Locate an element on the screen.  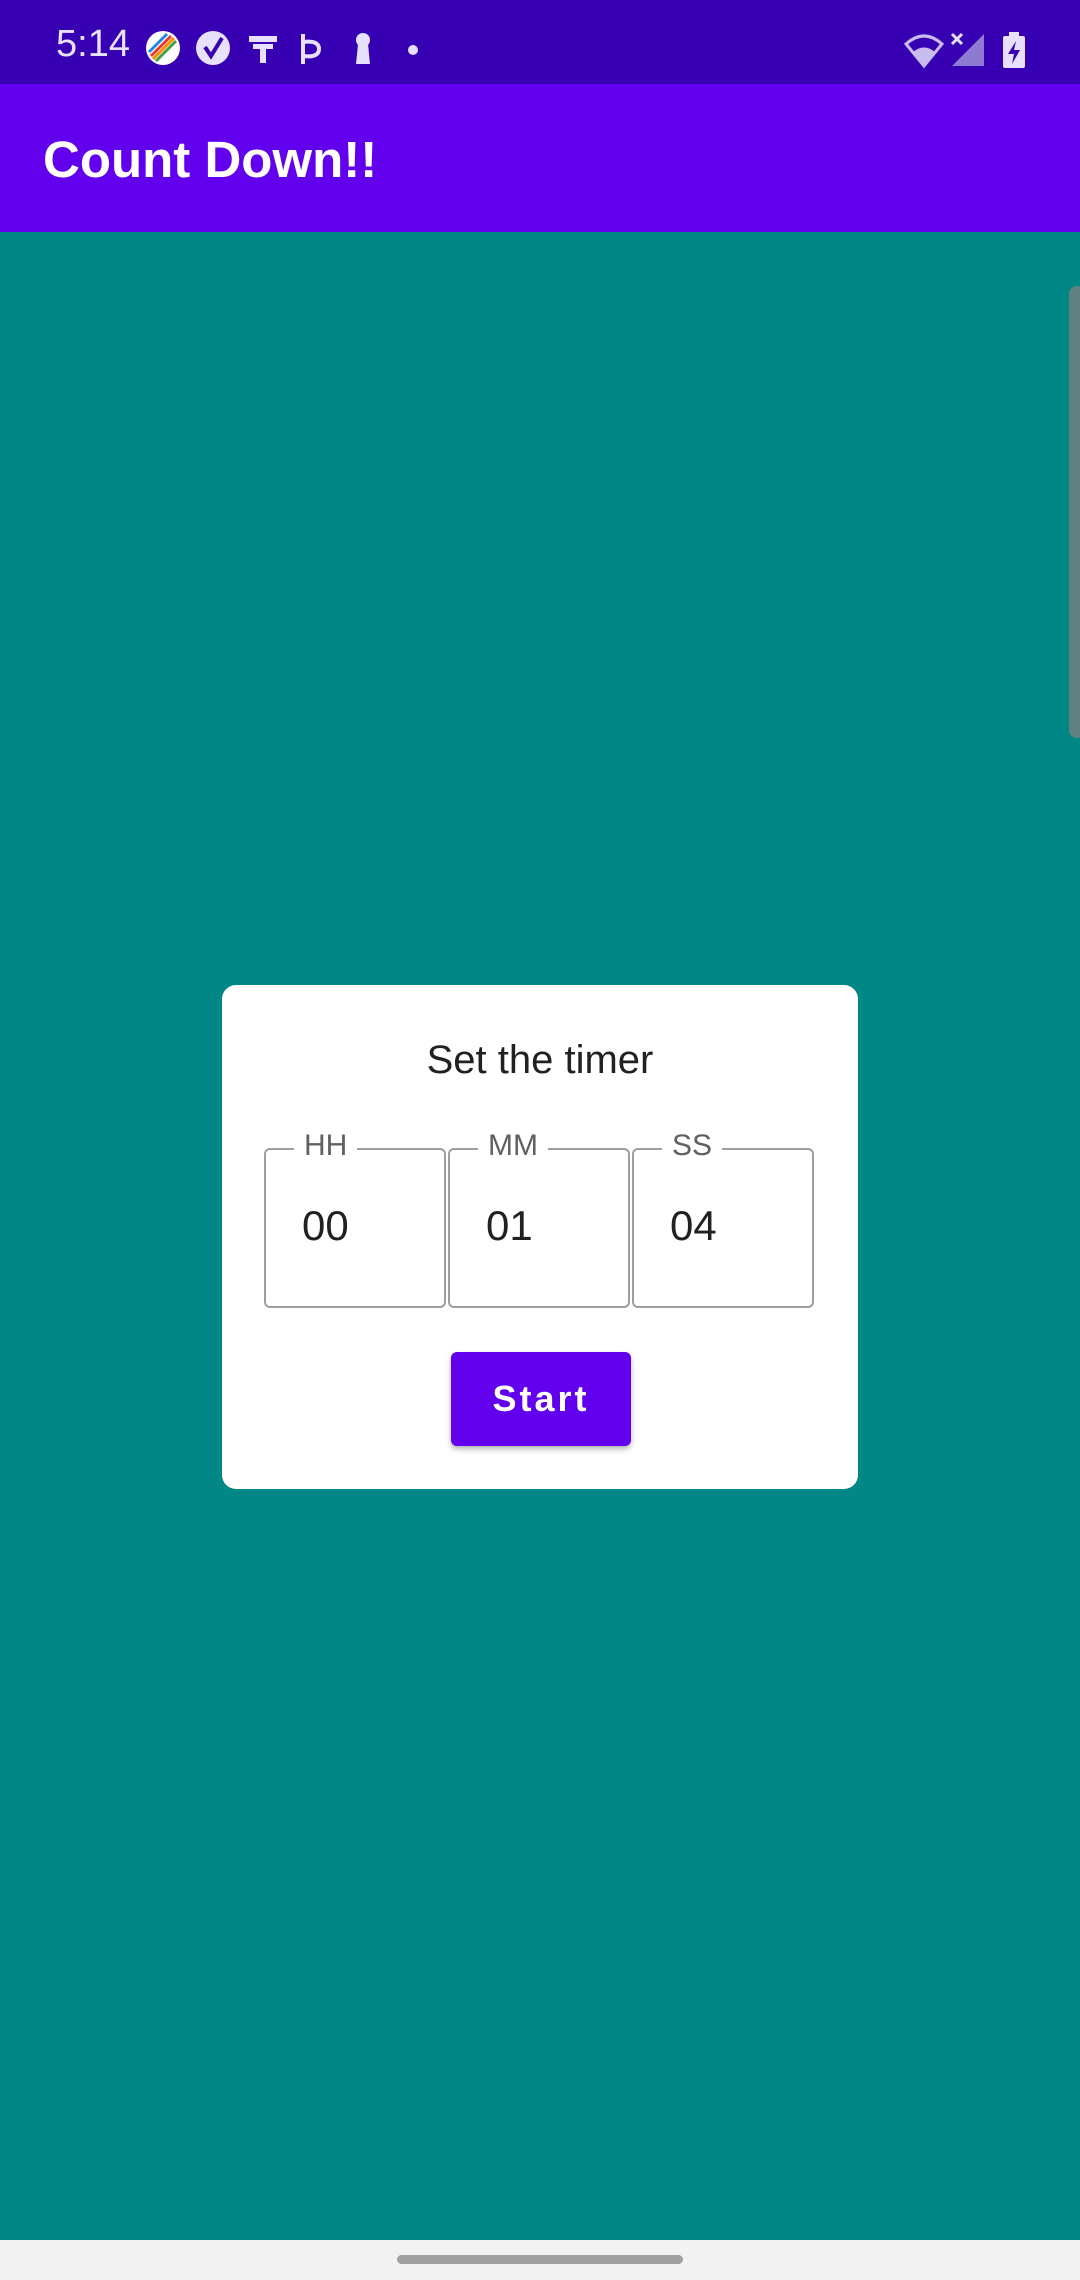
timer-card-title: Set the timer is located at coordinates (540, 1060).